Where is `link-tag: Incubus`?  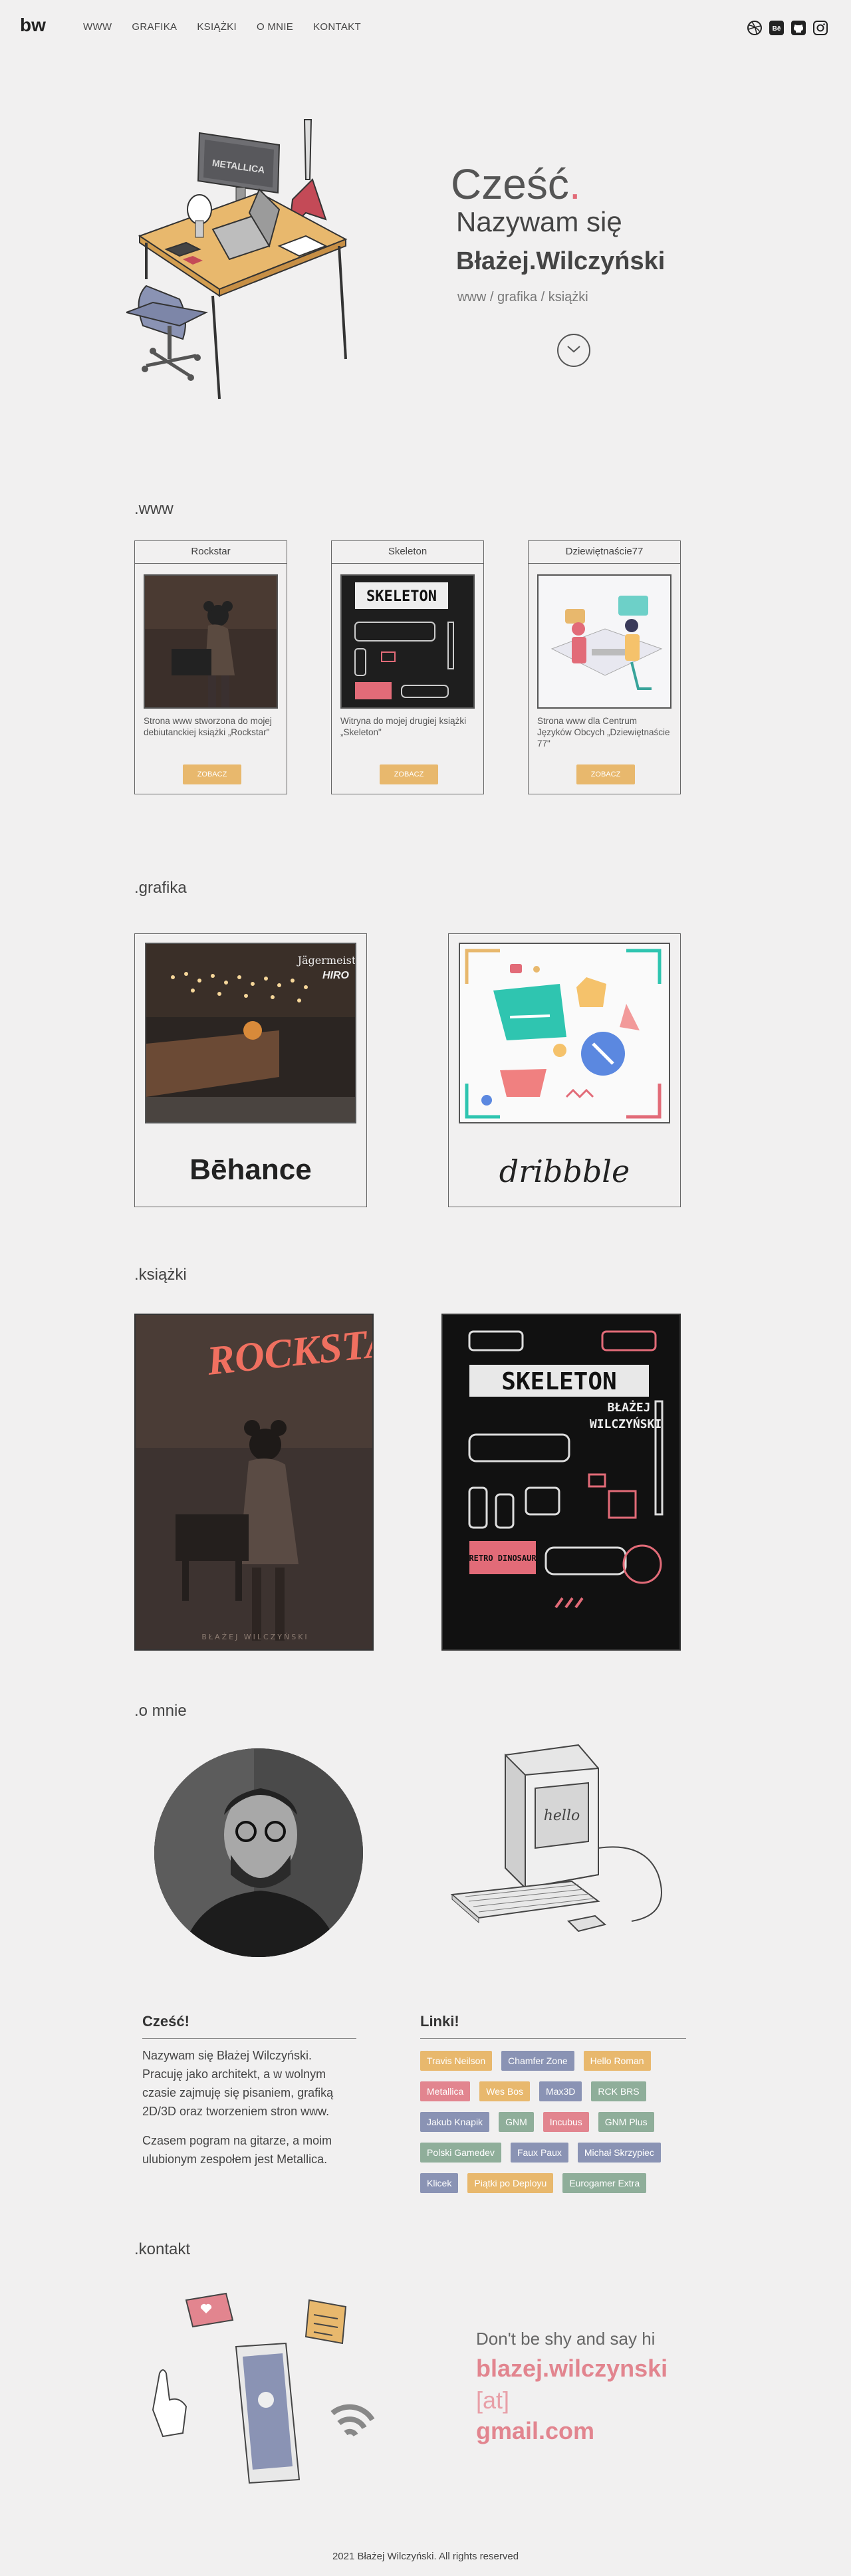 link-tag: Incubus is located at coordinates (566, 2122).